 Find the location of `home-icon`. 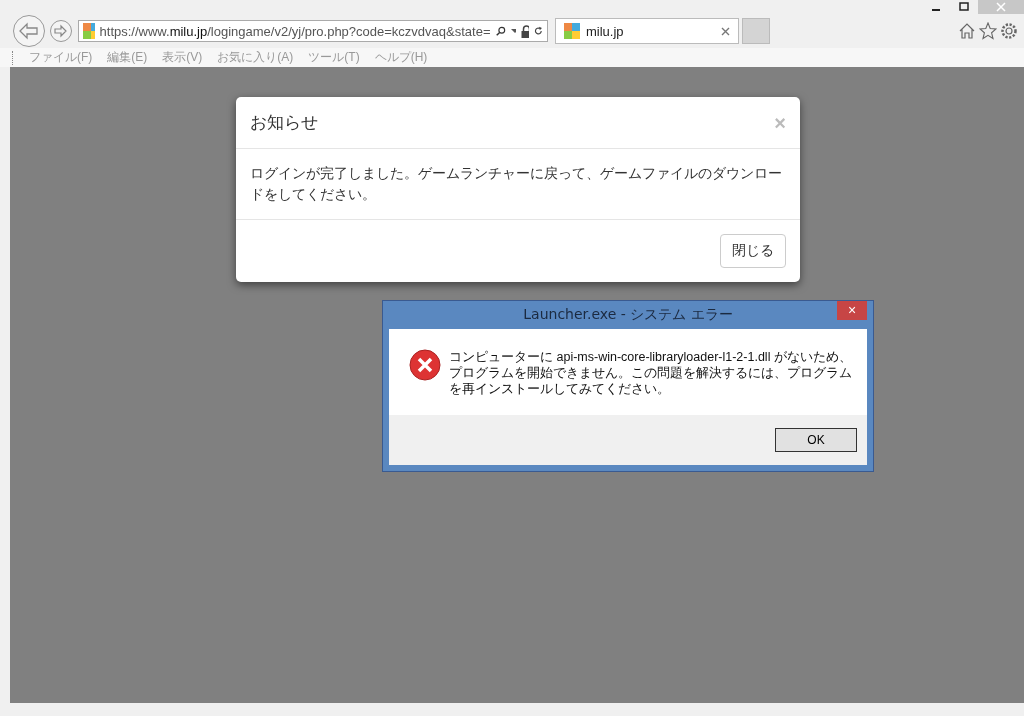

home-icon is located at coordinates (967, 31).